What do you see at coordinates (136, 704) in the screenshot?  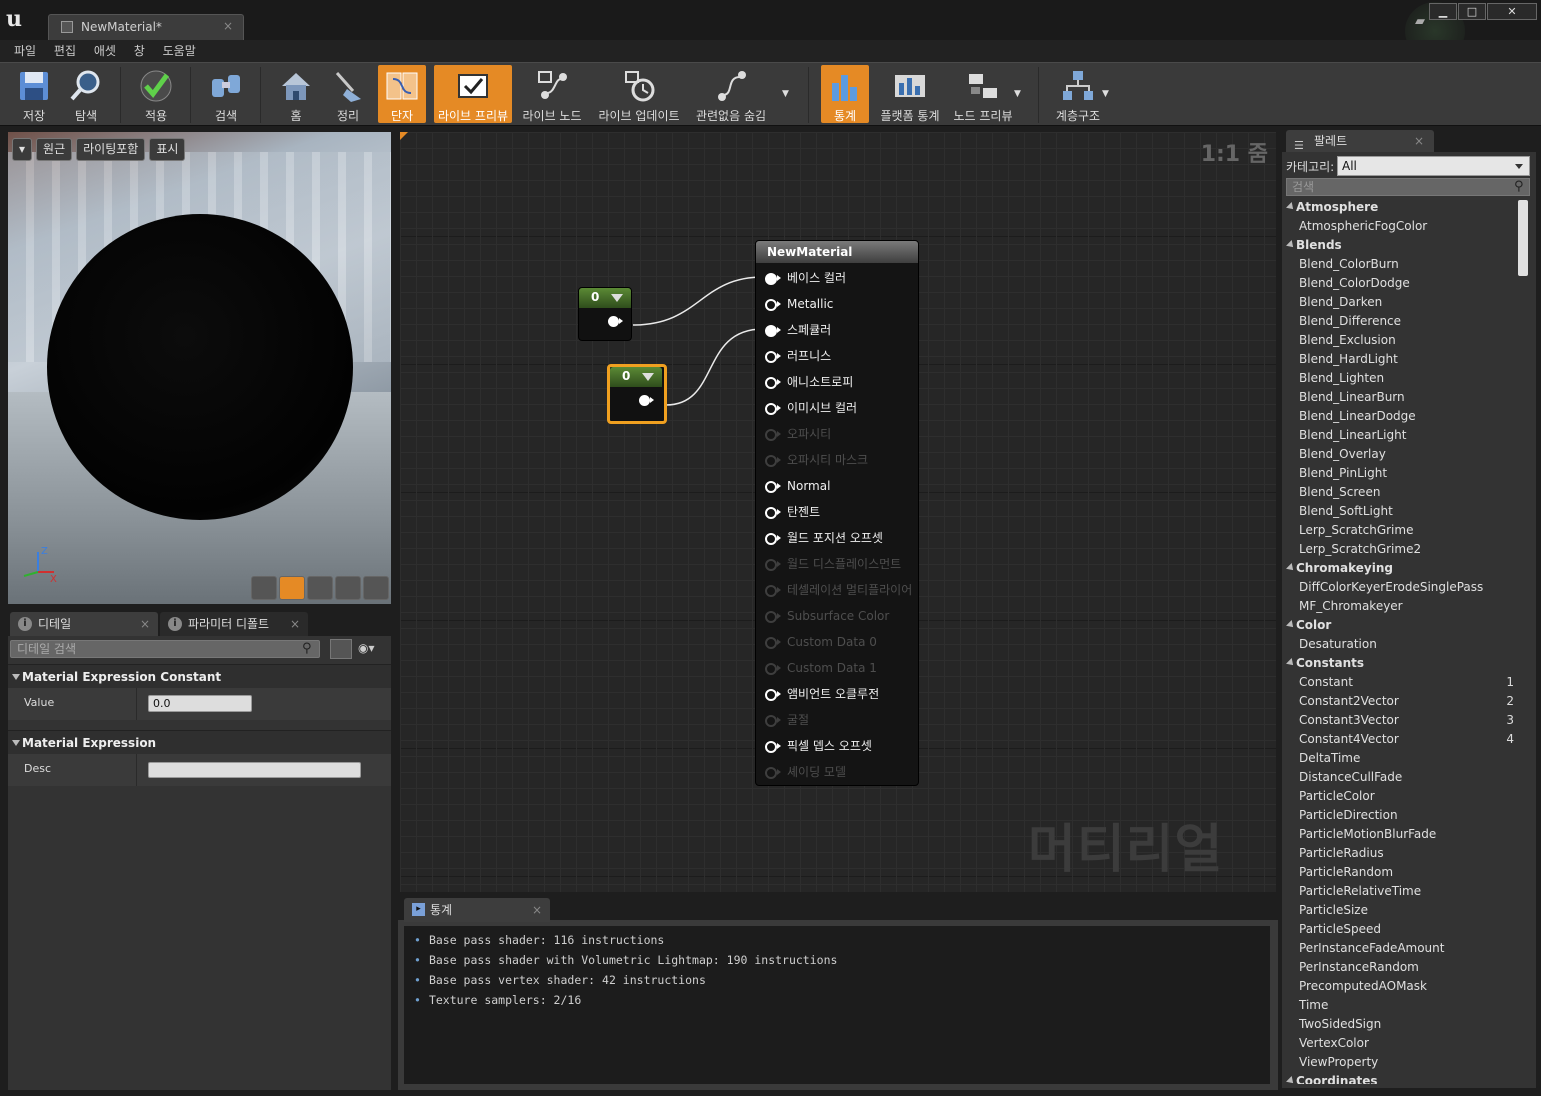 I see `column-divider` at bounding box center [136, 704].